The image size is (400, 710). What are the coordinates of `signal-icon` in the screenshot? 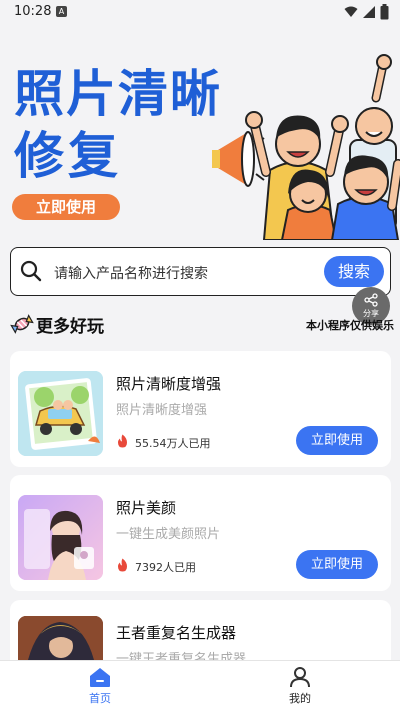 It's located at (369, 12).